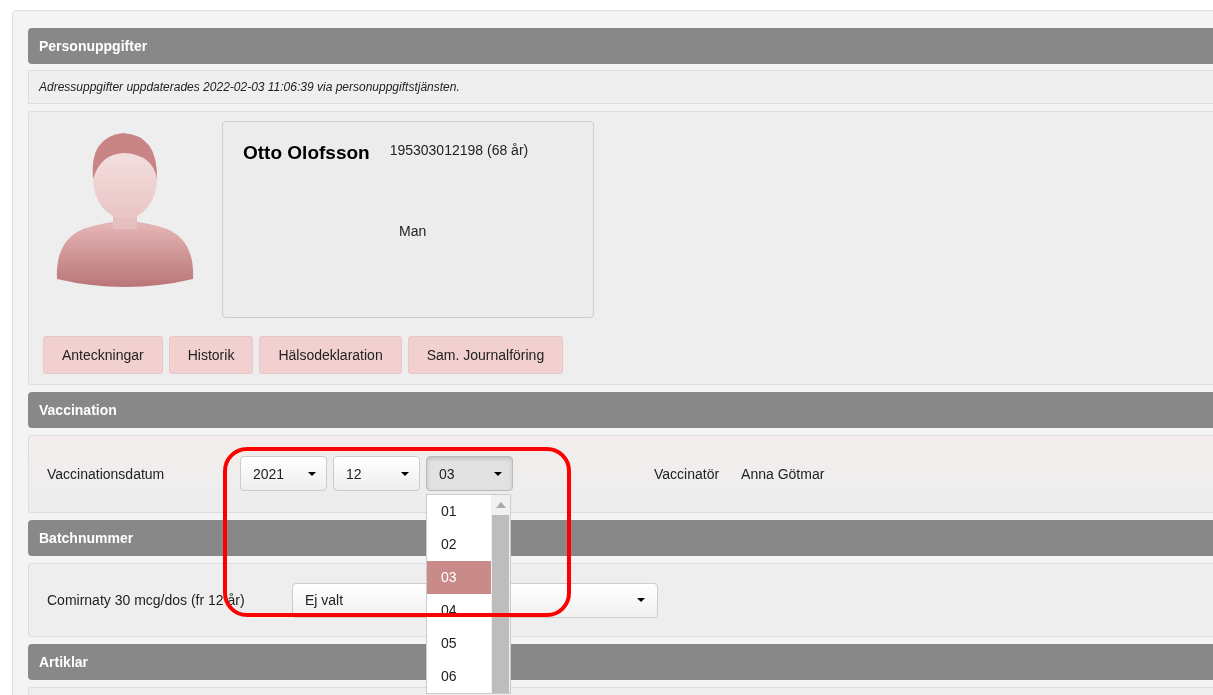  I want to click on action-button: Historik, so click(211, 355).